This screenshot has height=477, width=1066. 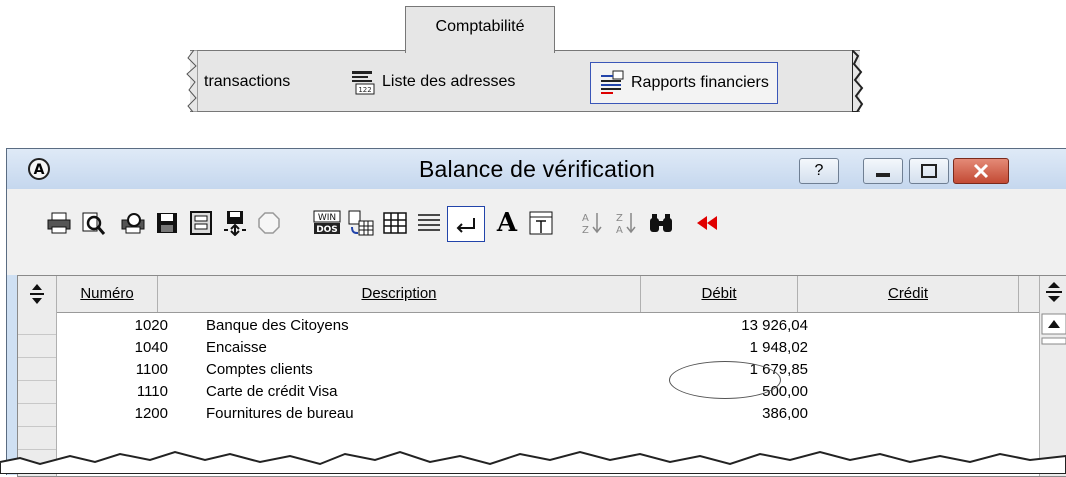 What do you see at coordinates (883, 175) in the screenshot?
I see `minimize-icon` at bounding box center [883, 175].